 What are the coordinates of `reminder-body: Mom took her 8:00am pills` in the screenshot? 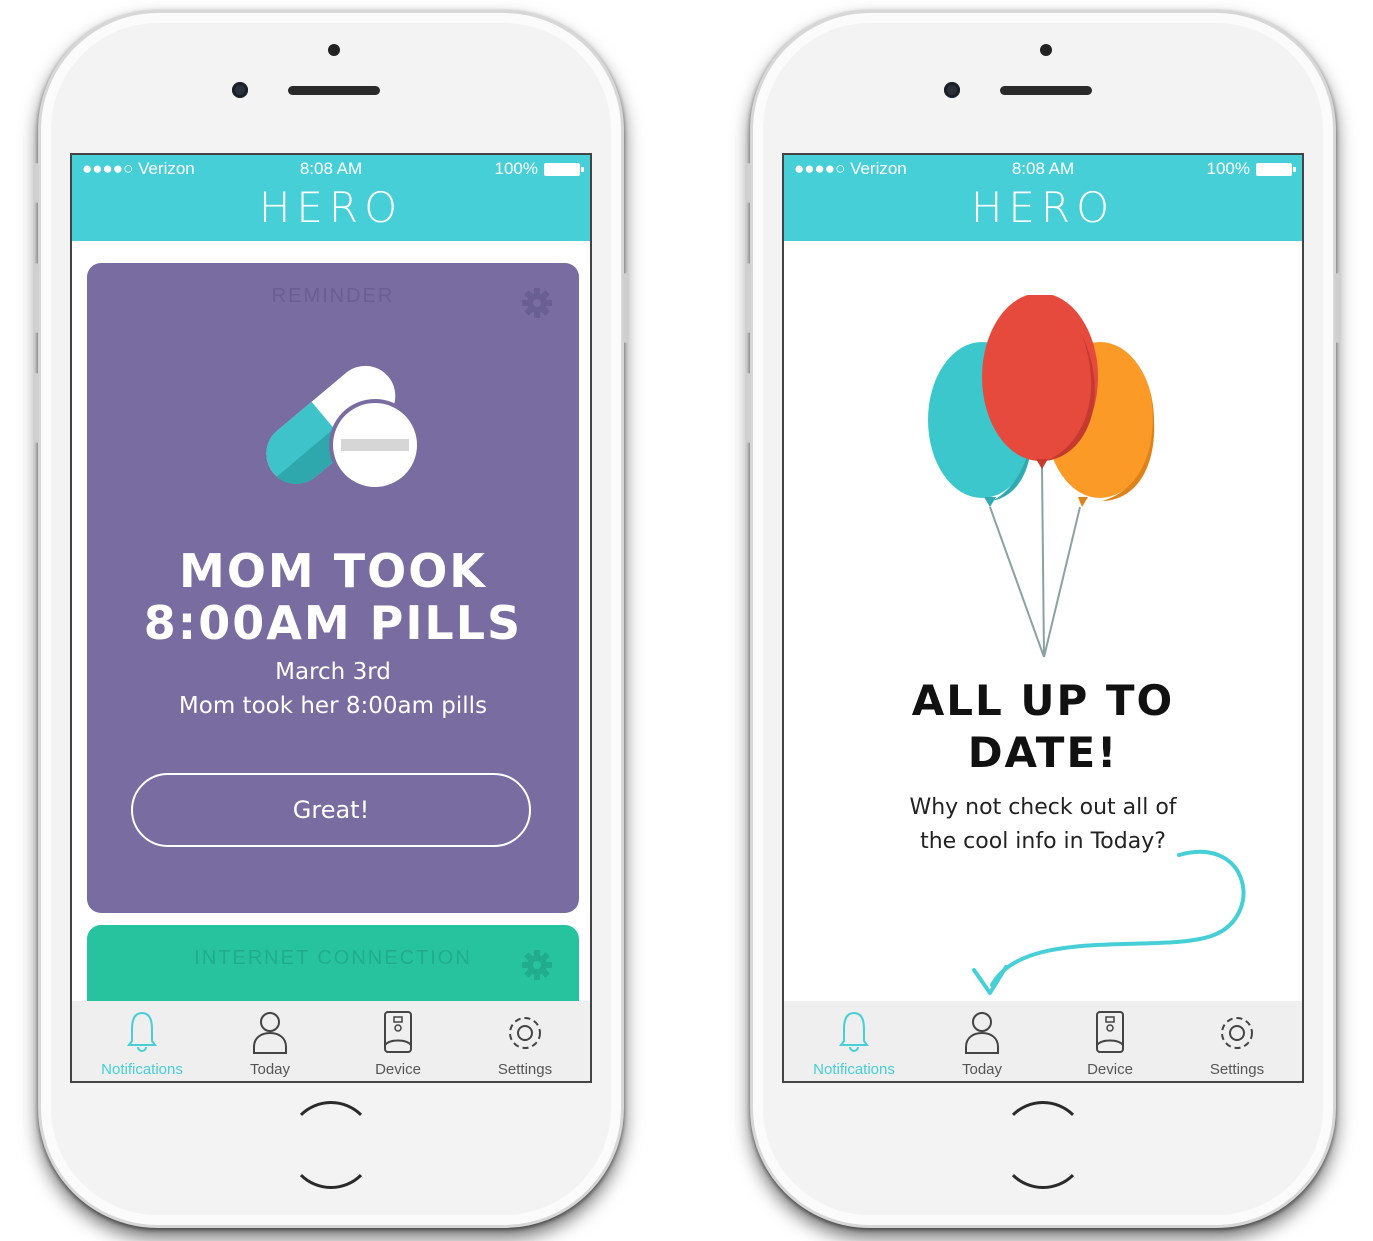 It's located at (333, 706).